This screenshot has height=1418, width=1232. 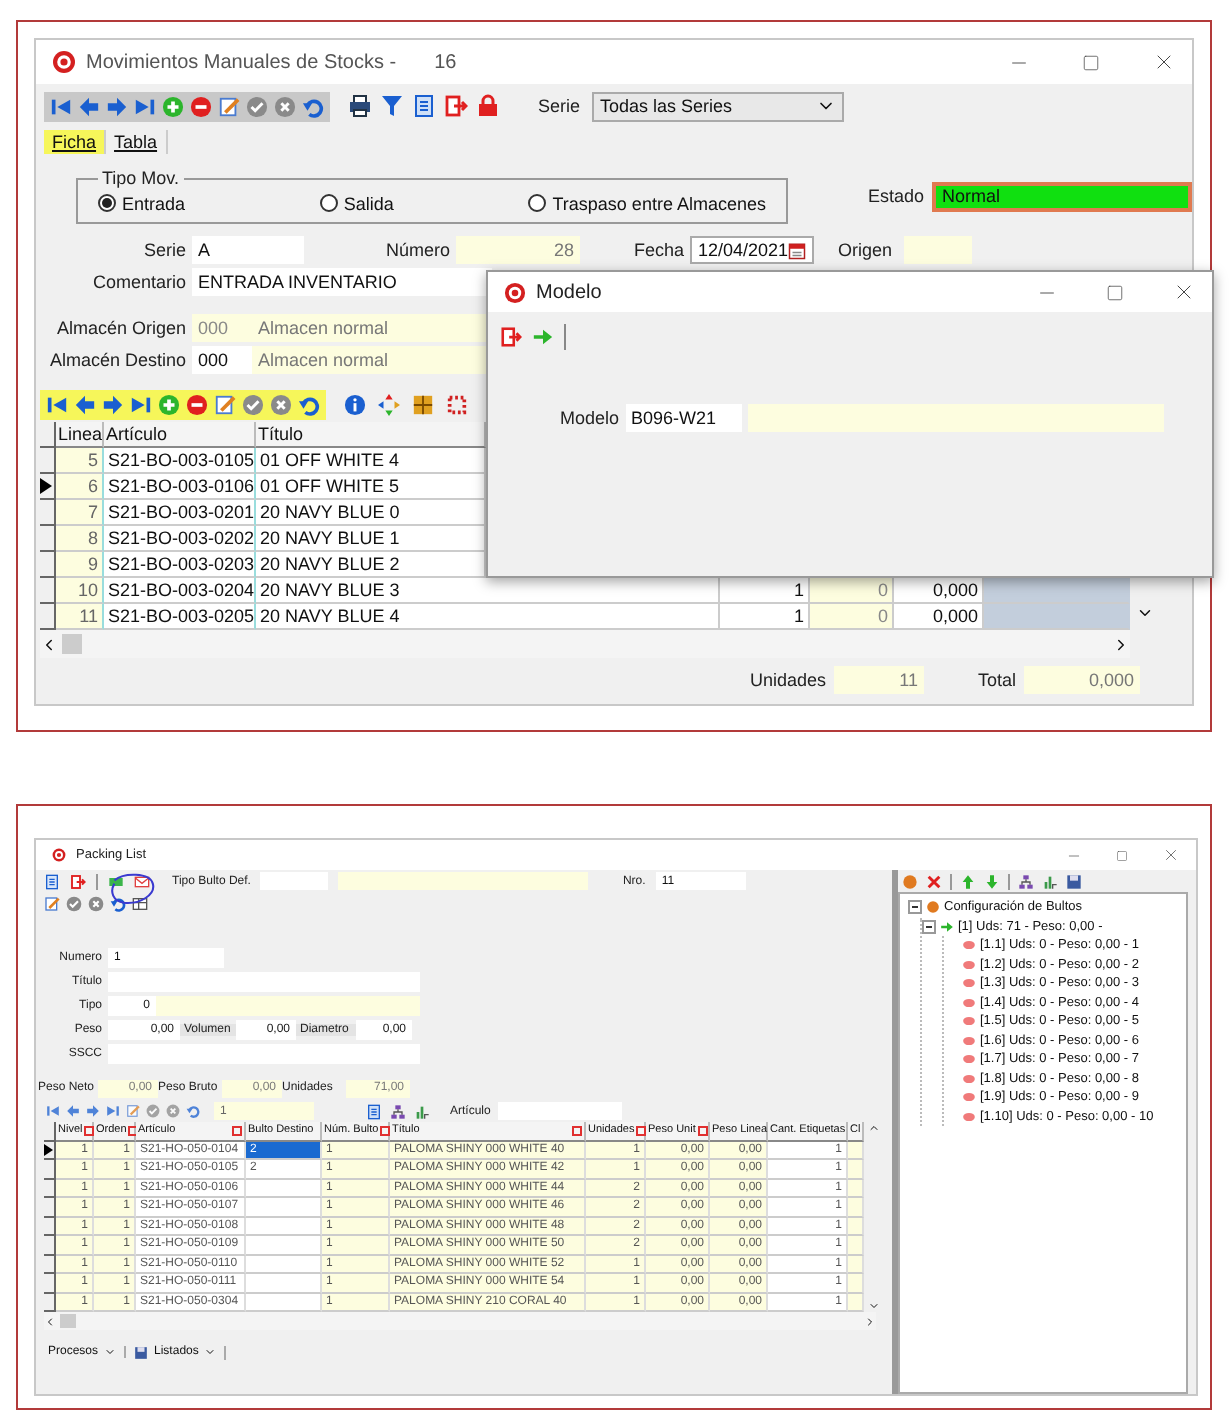 I want to click on info-icon, so click(x=355, y=404).